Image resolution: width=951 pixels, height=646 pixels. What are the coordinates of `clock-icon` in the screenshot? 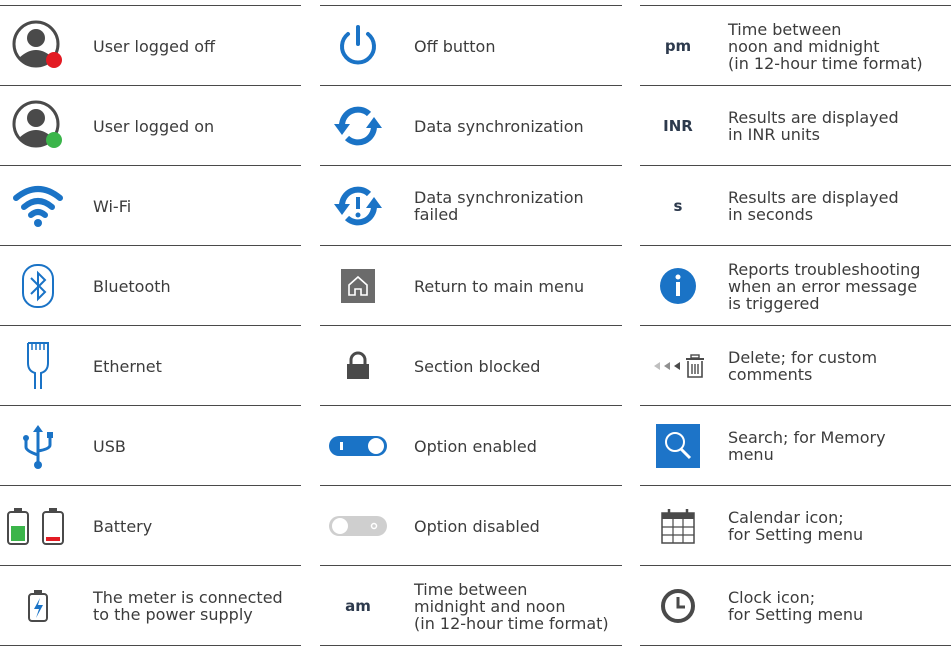 It's located at (678, 606).